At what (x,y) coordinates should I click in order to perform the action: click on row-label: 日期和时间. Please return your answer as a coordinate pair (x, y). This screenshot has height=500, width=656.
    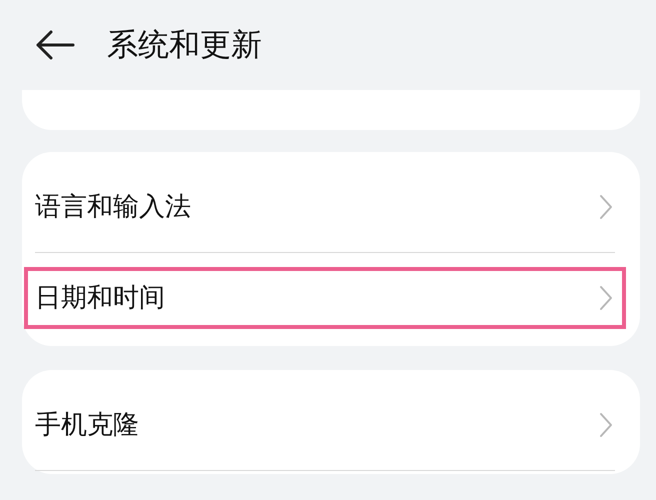
    Looking at the image, I should click on (100, 298).